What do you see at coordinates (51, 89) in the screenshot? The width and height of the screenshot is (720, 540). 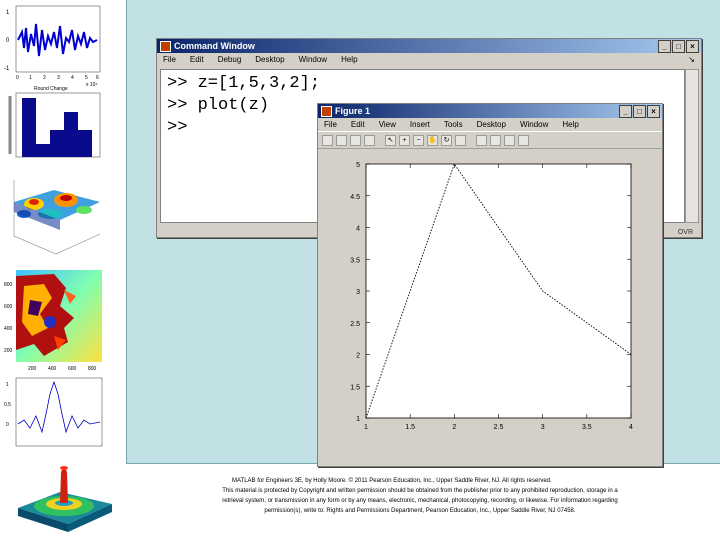 I see `thumb2-title: Round Change` at bounding box center [51, 89].